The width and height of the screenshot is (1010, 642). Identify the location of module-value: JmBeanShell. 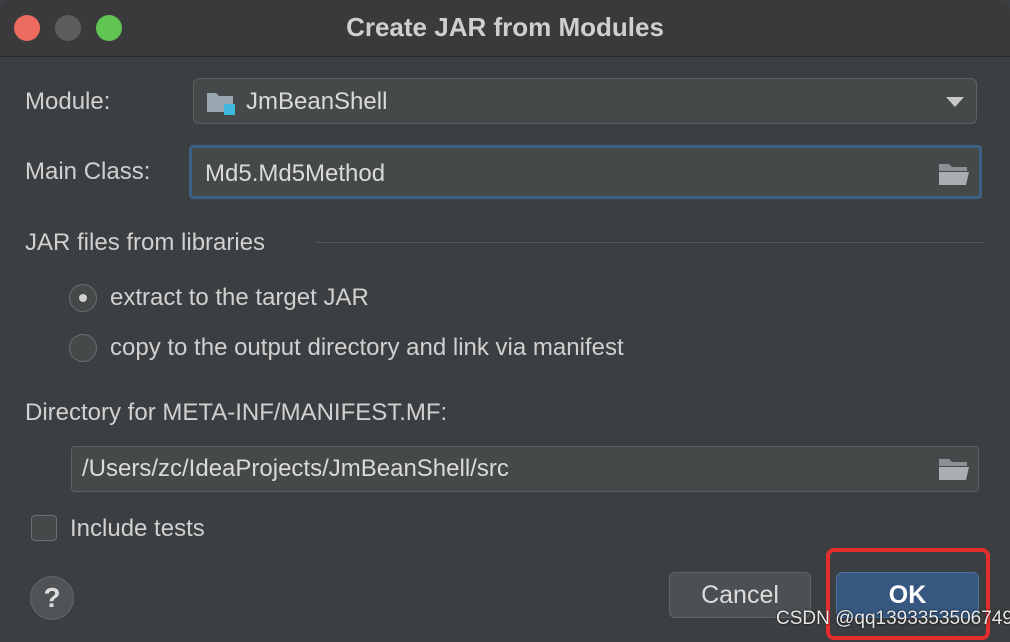
(317, 101).